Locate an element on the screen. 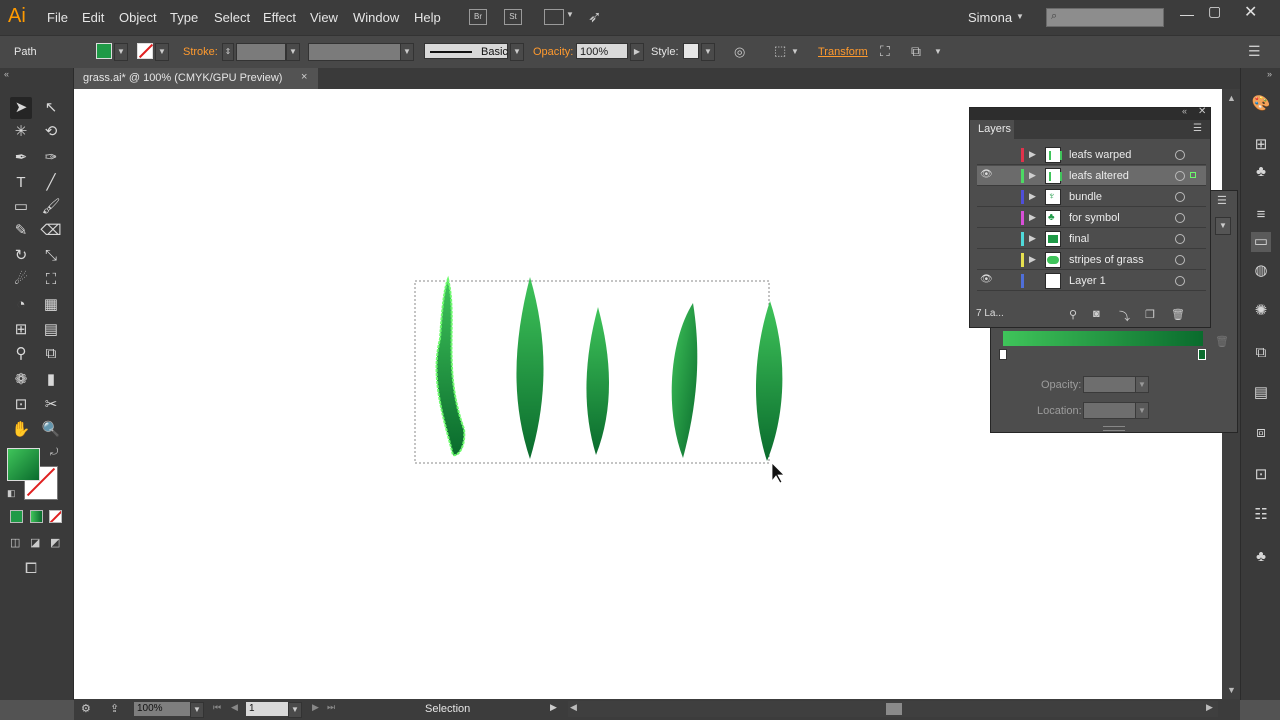 This screenshot has width=1280, height=720. close-button: ✕ is located at coordinates (1250, 12).